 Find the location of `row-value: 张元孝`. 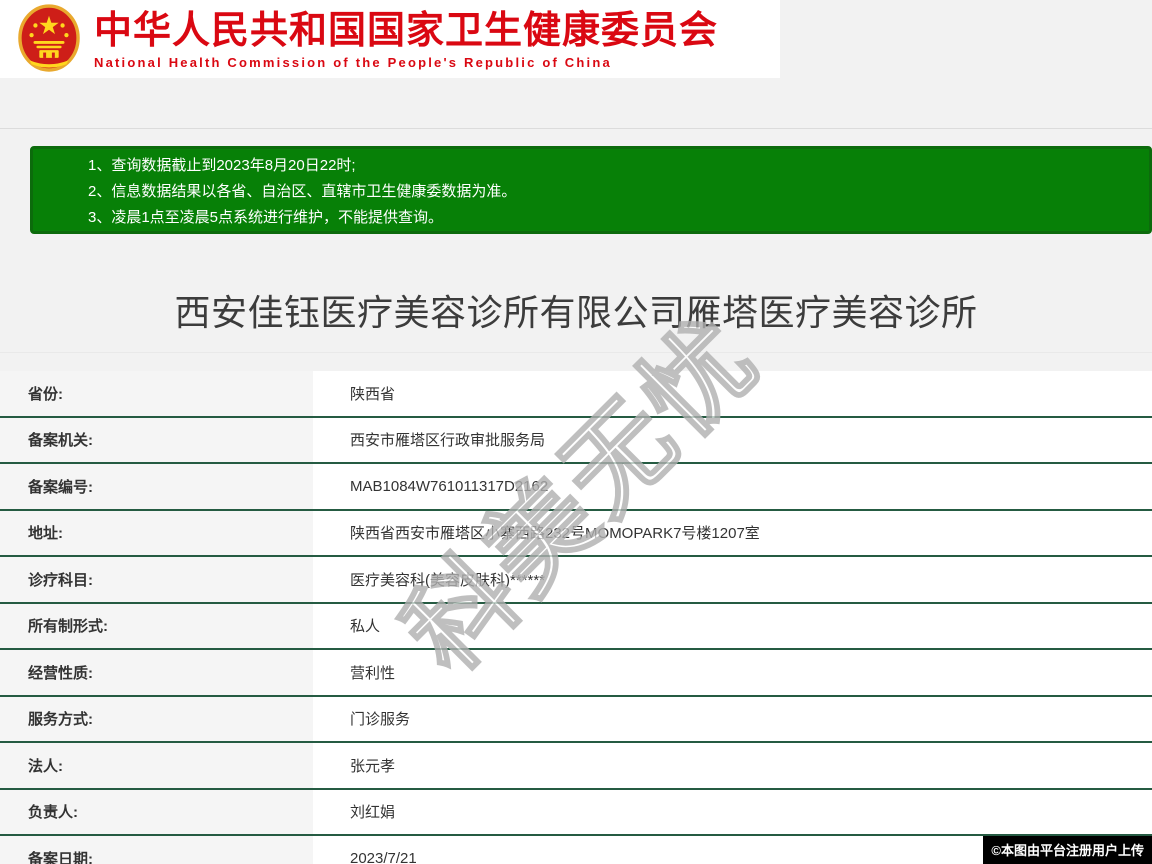

row-value: 张元孝 is located at coordinates (732, 765).